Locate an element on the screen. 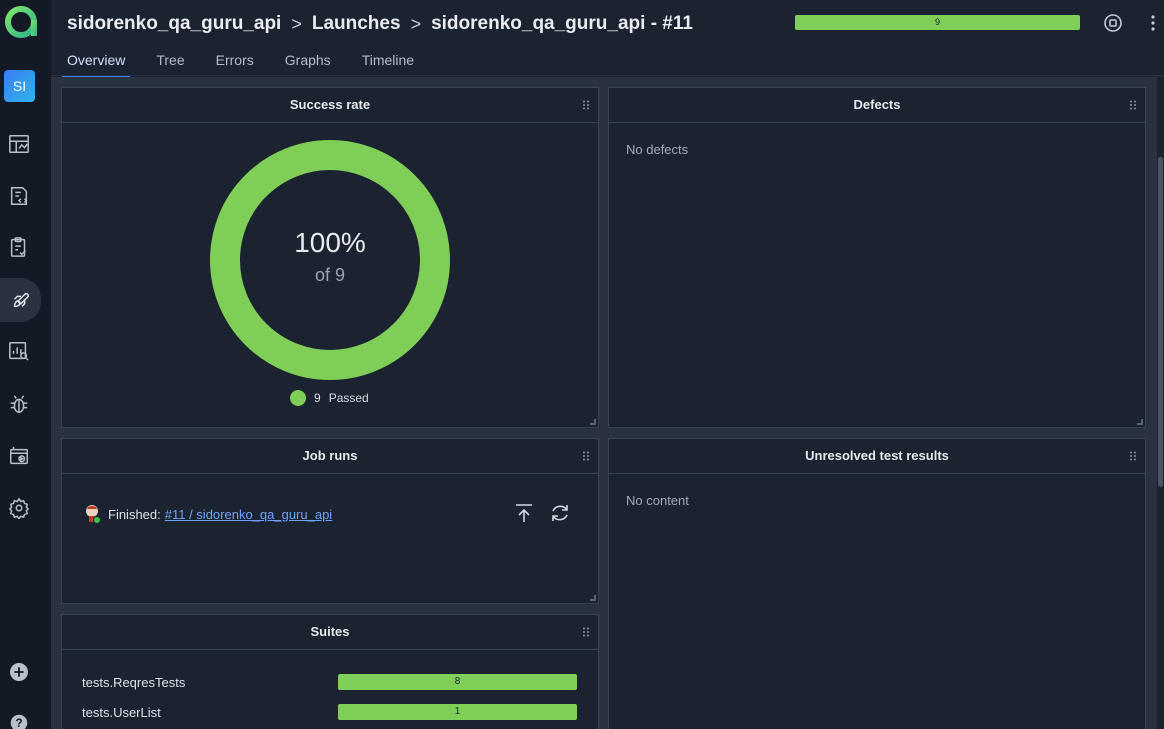 Image resolution: width=1164 pixels, height=729 pixels. jobs-icon is located at coordinates (19, 456).